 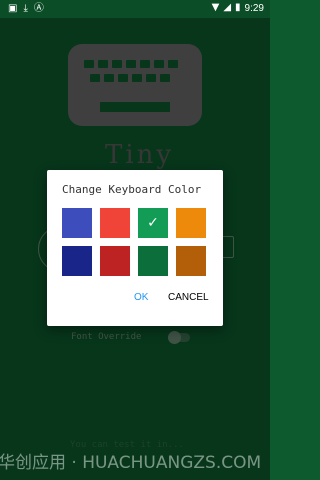 I want to click on wifi-icon: ▼, so click(x=215, y=7).